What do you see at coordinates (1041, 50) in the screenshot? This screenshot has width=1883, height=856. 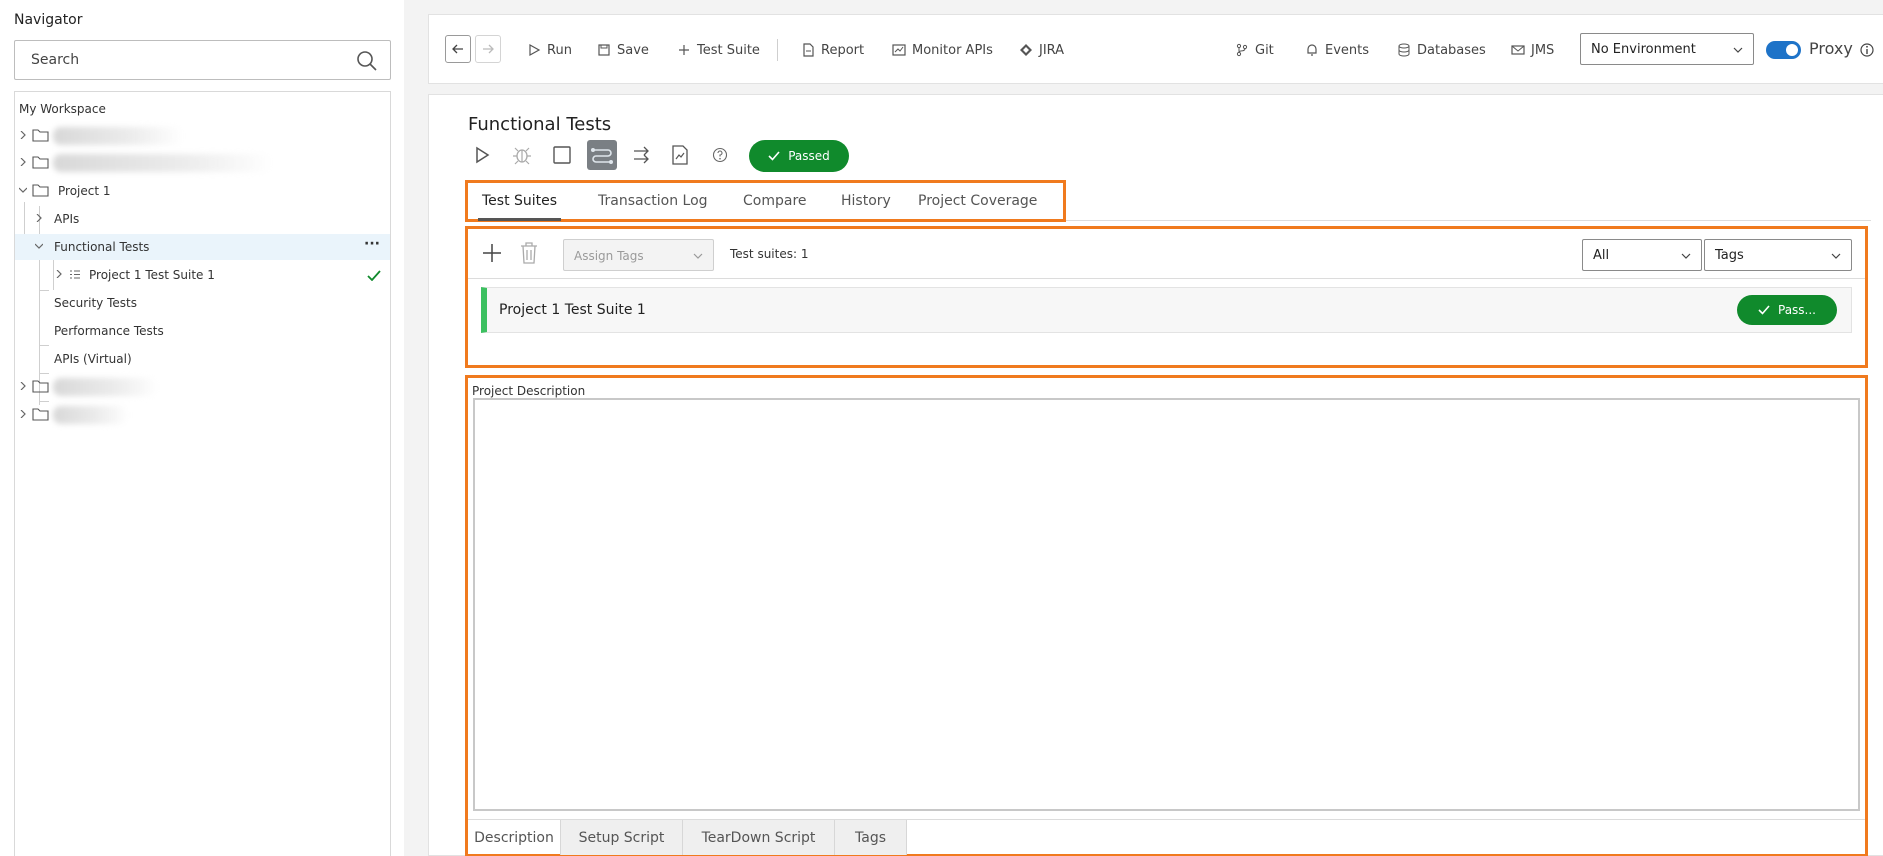 I see `jira-button: JIRA` at bounding box center [1041, 50].